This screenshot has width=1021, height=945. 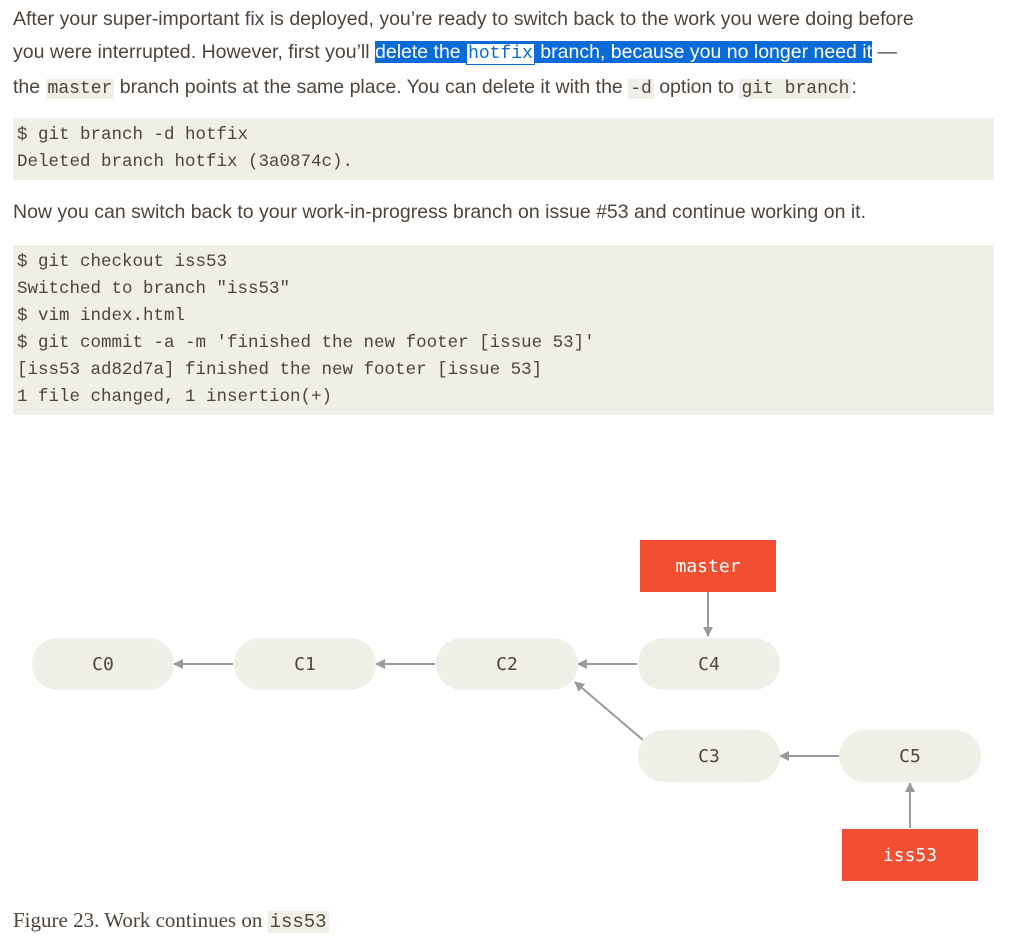 I want to click on commit-label: C1, so click(x=305, y=664).